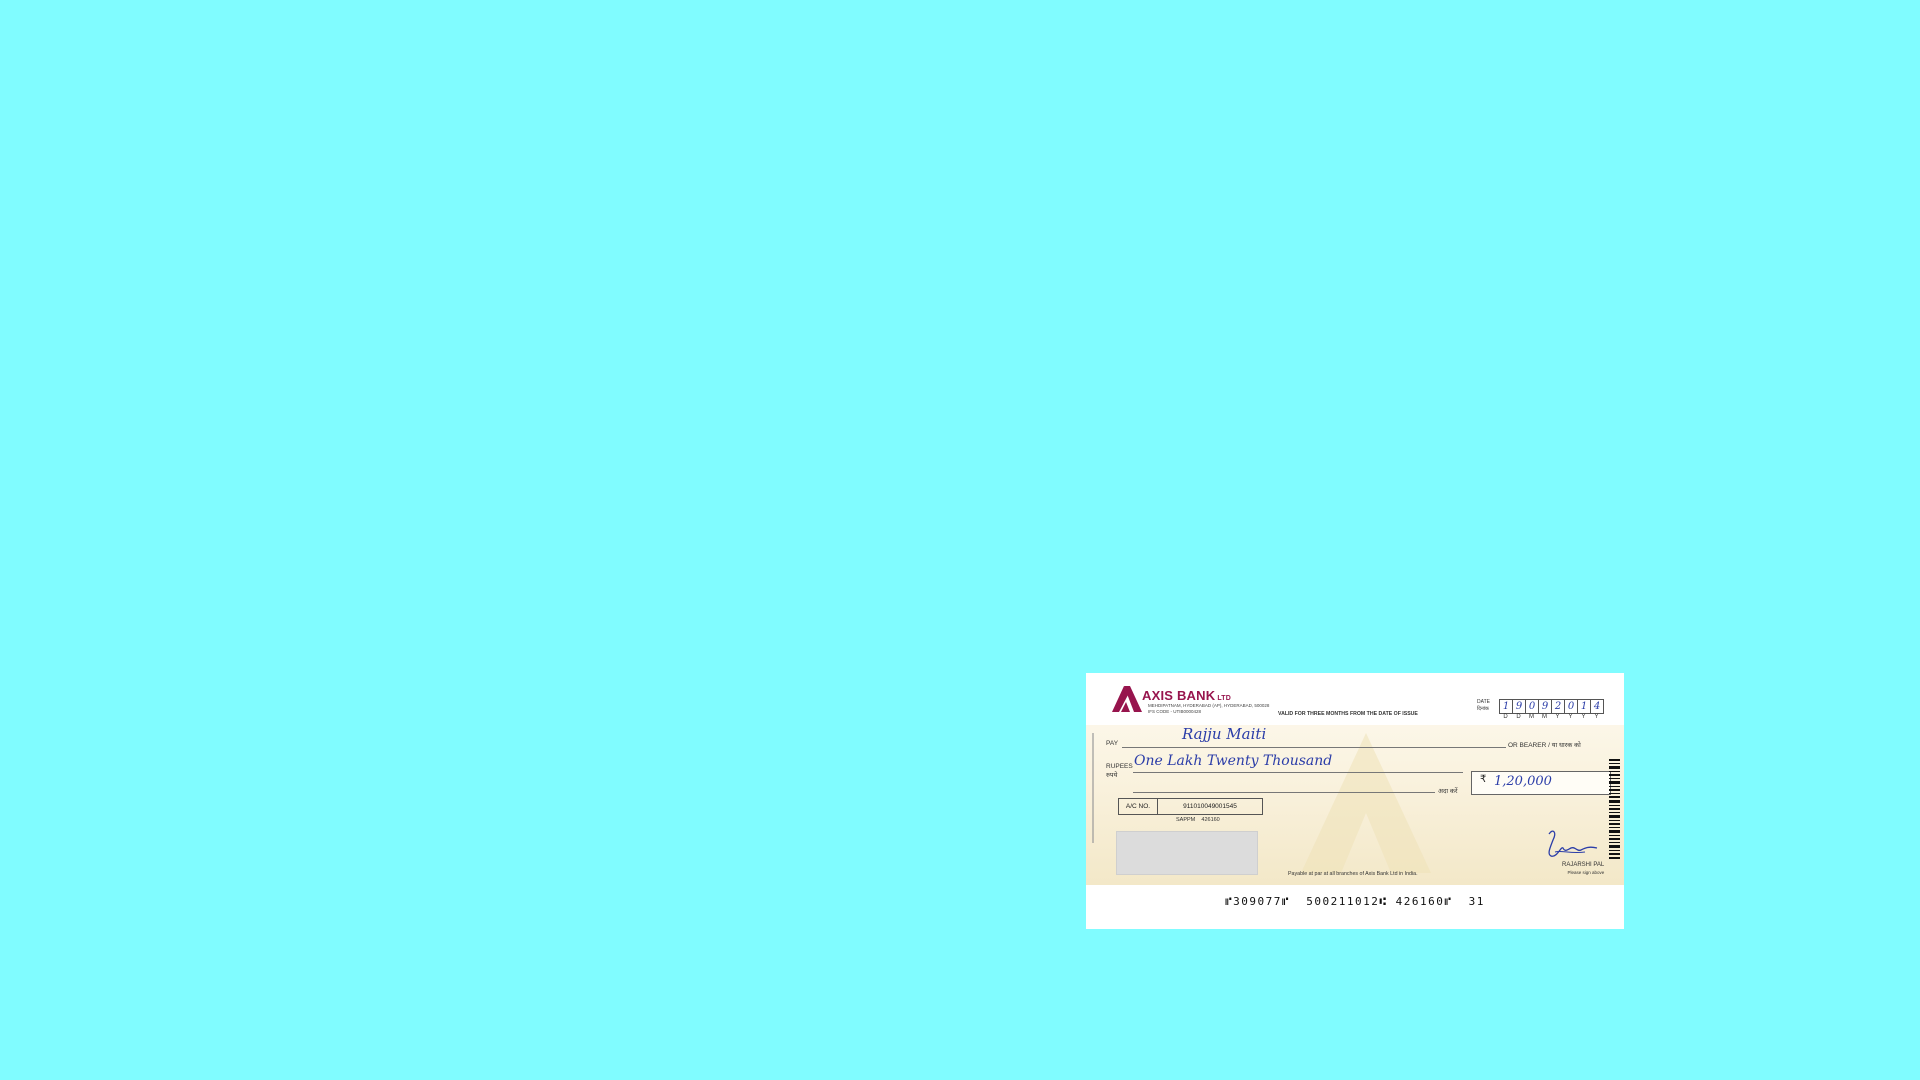  Describe the element at coordinates (1187, 853) in the screenshot. I see `stamp-area` at that location.